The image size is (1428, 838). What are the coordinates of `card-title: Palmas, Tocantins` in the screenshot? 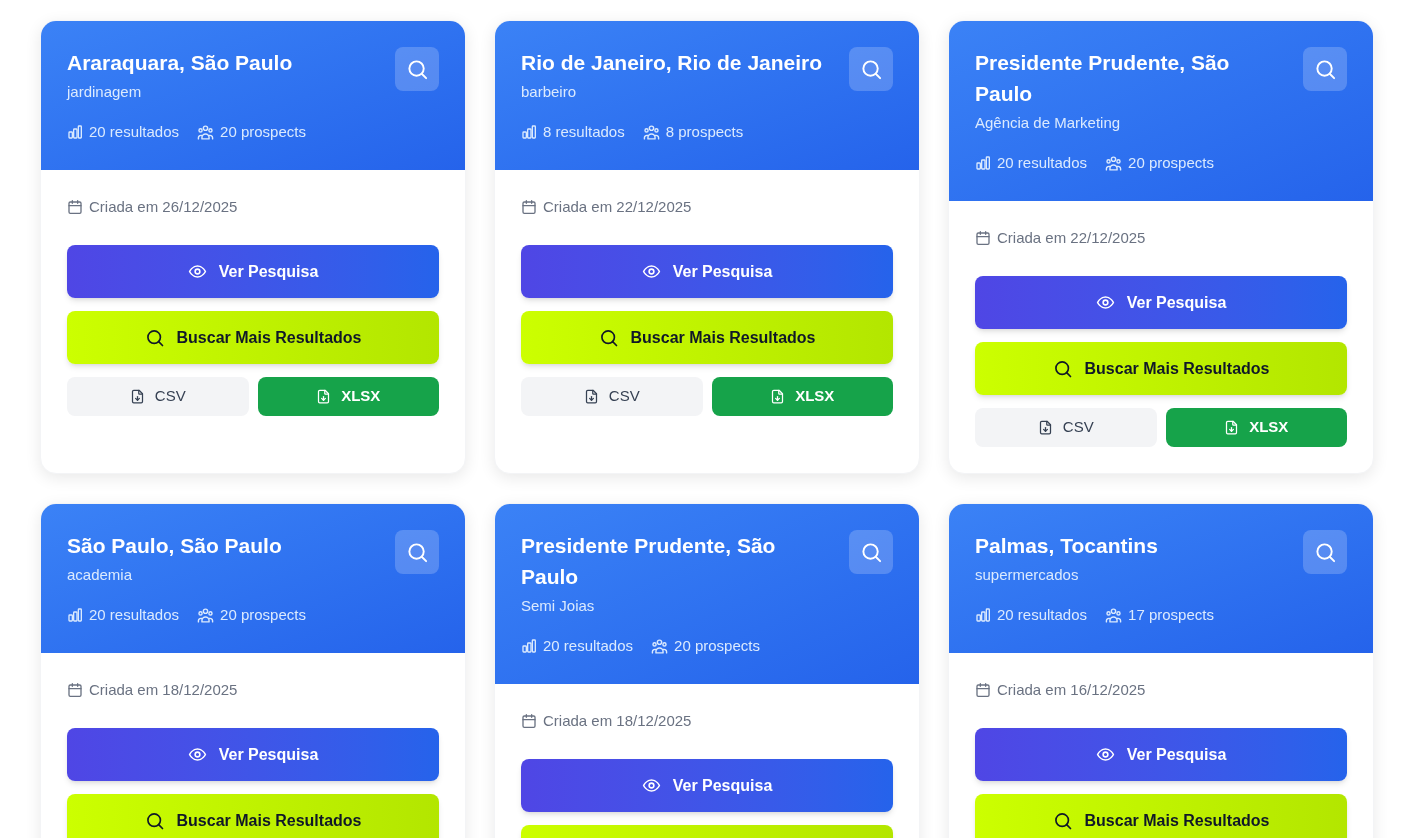 It's located at (1067, 546).